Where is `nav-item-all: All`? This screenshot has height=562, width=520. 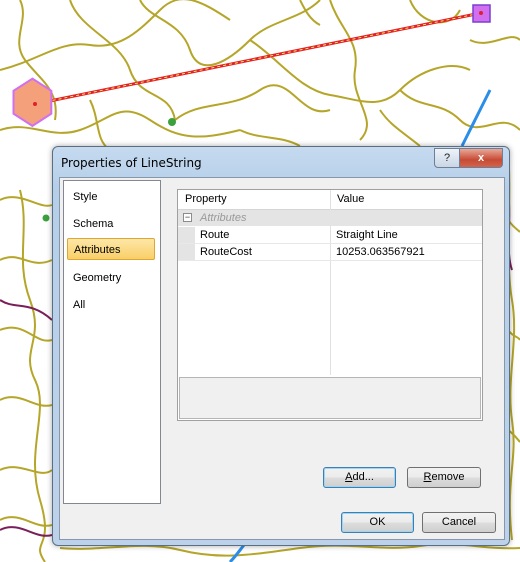
nav-item-all: All is located at coordinates (111, 305).